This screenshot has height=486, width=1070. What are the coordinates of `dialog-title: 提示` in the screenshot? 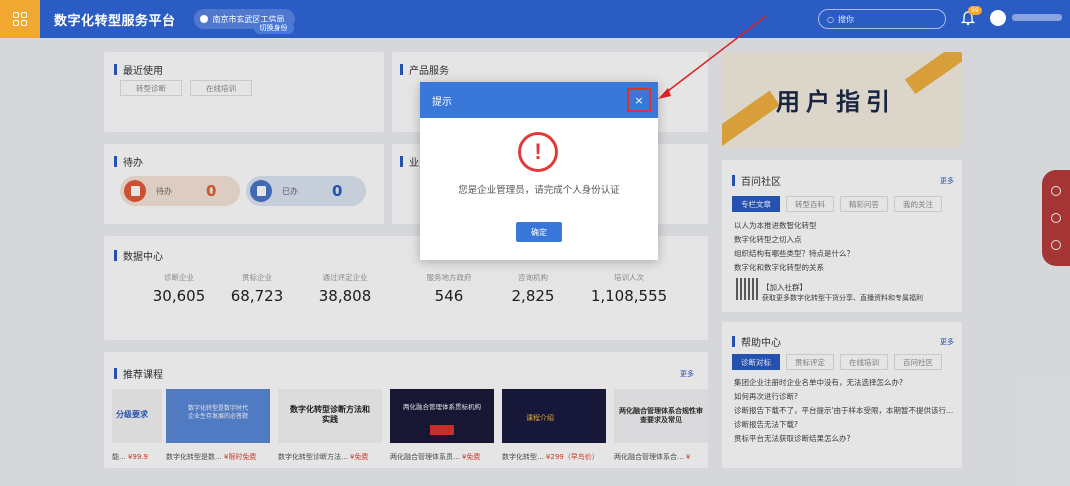 It's located at (442, 102).